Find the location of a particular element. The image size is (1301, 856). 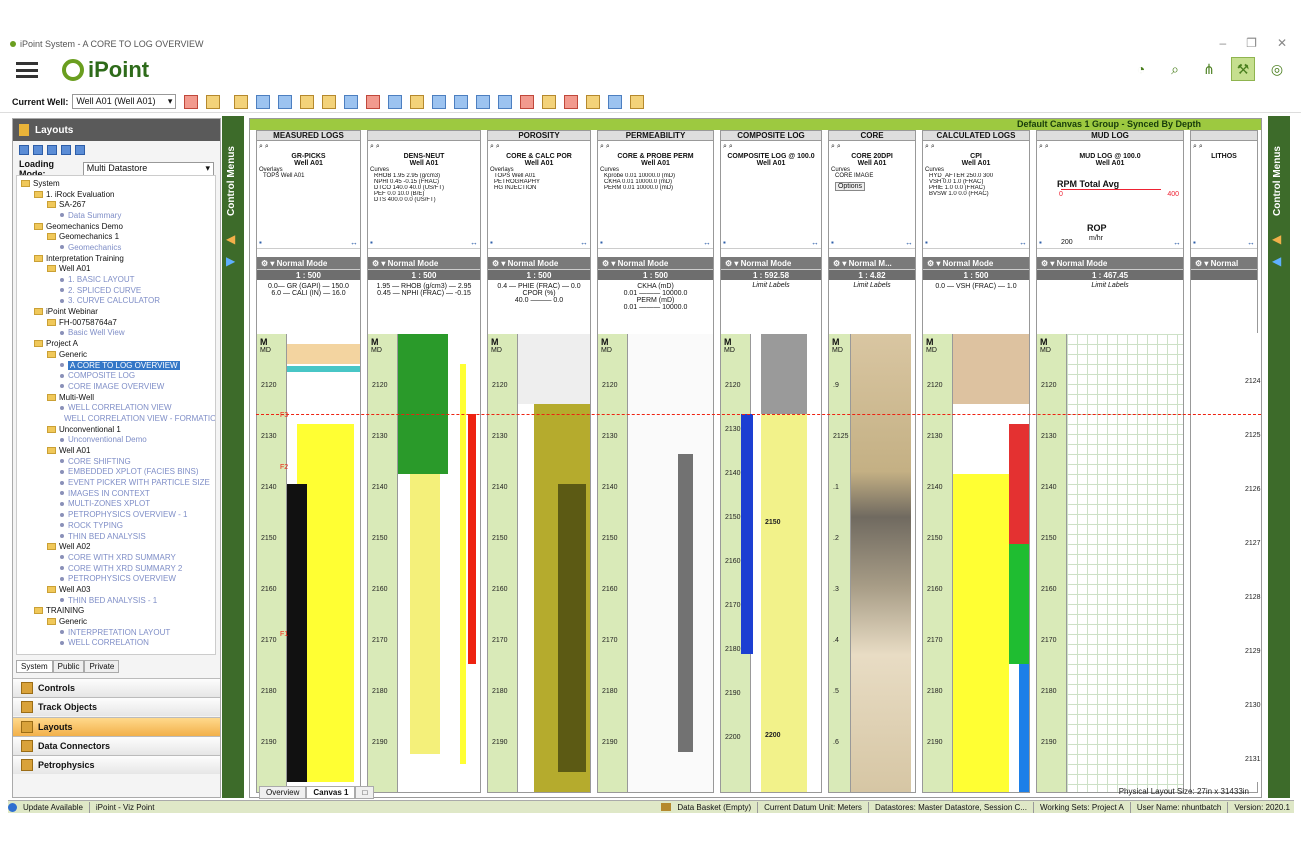

track-item: DTS 400.0 0.0 (US/FT) is located at coordinates (424, 200).